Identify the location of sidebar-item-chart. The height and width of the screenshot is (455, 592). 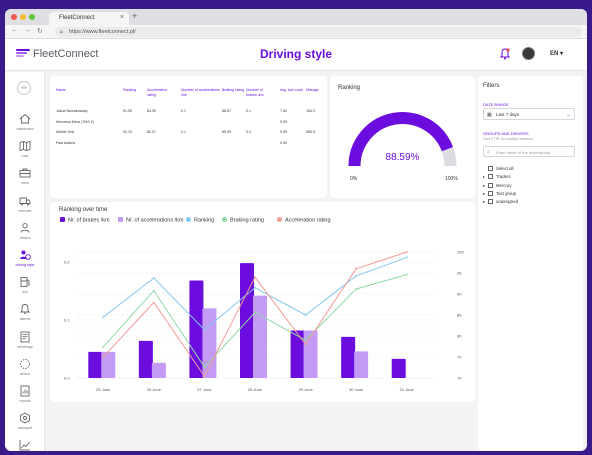
(25, 445).